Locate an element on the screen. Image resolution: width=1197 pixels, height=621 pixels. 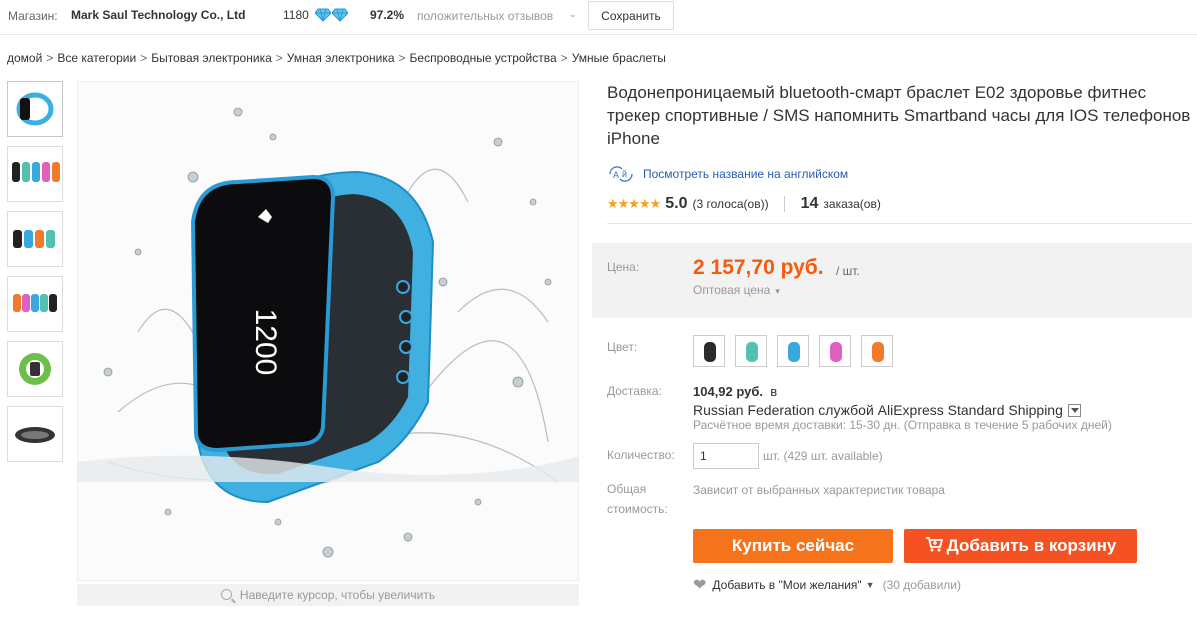
store-name-link: Mark Saul Technology Co., Ltd is located at coordinates (158, 15).